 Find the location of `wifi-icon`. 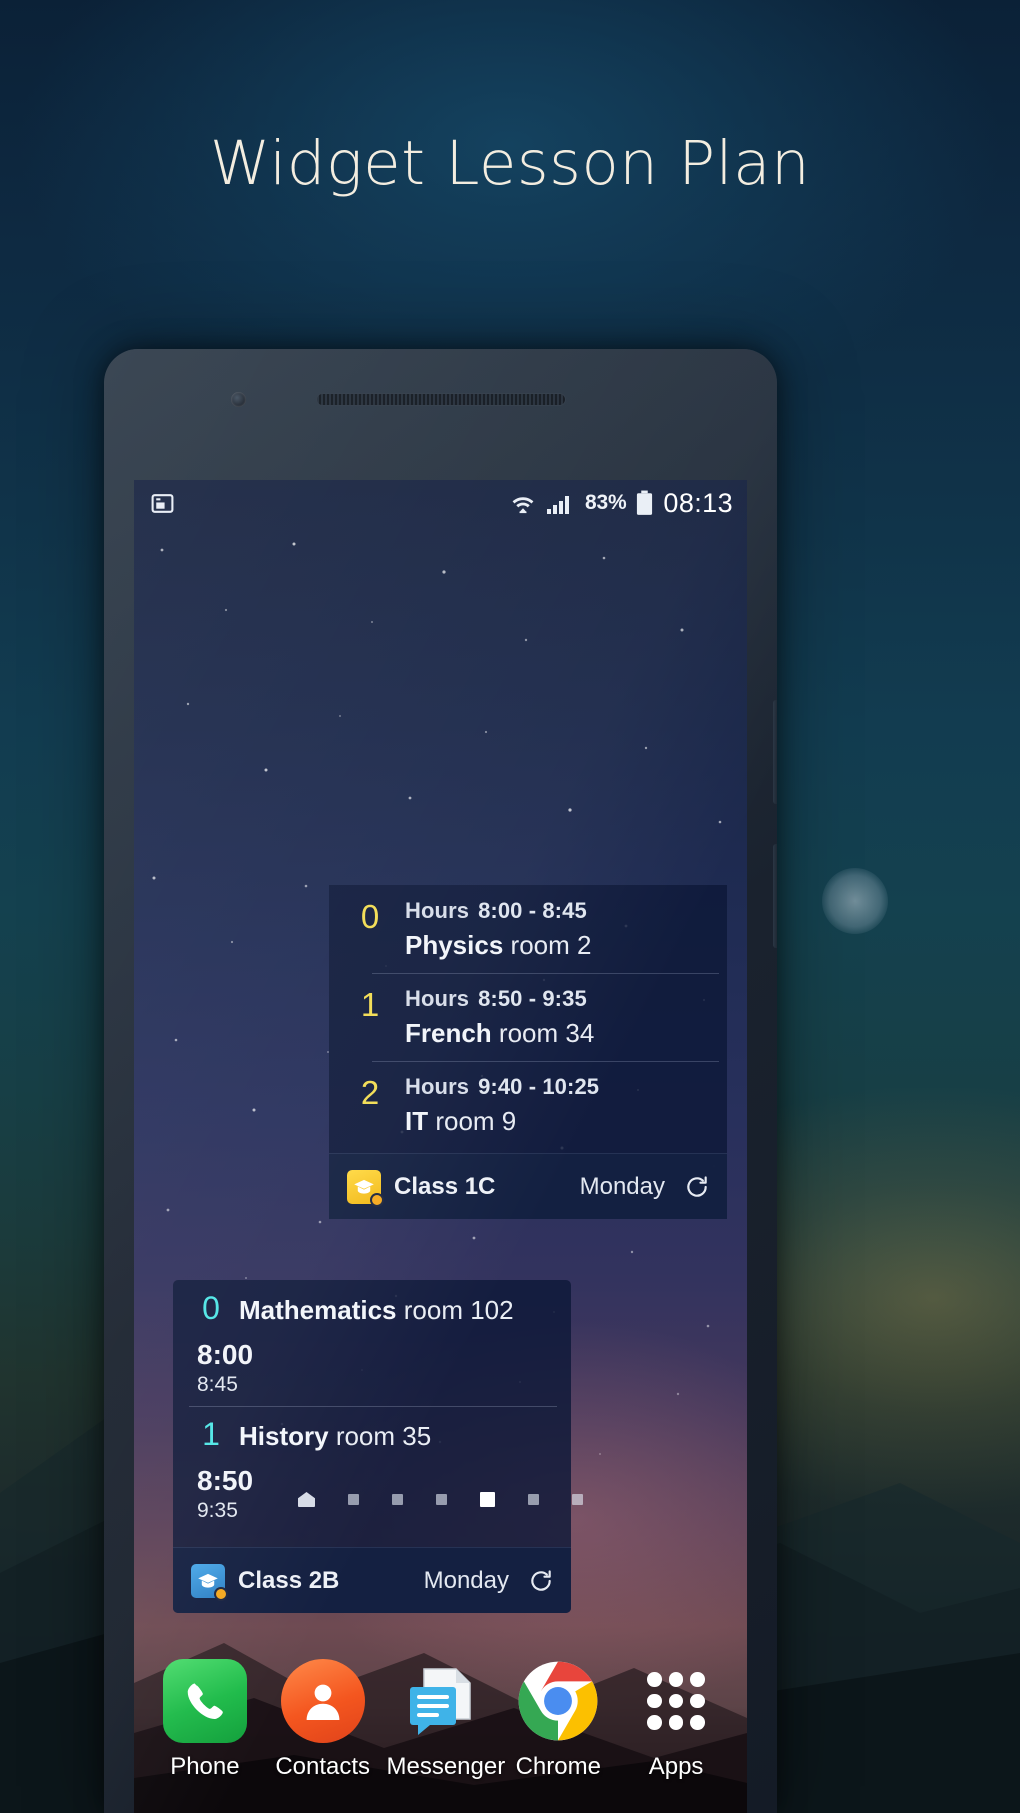

wifi-icon is located at coordinates (523, 505).